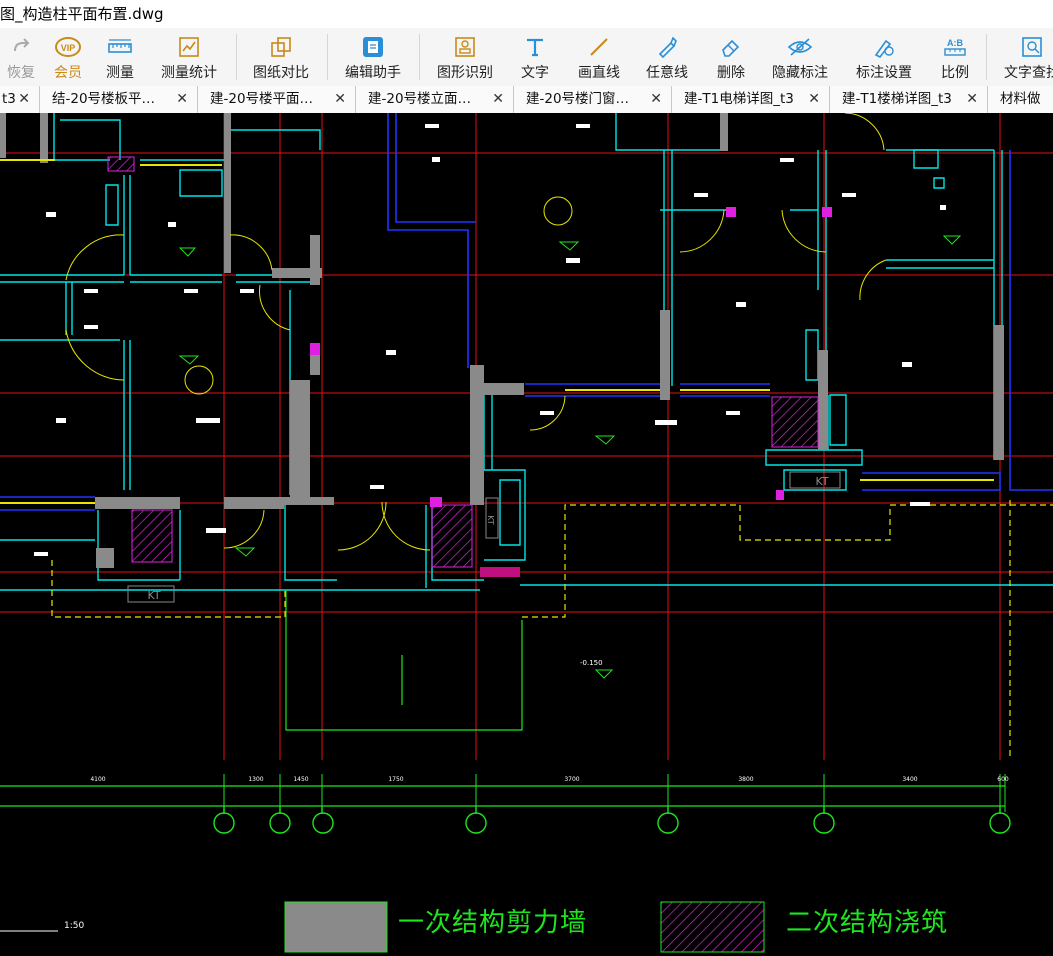 This screenshot has width=1053, height=956. Describe the element at coordinates (395, 779) in the screenshot. I see `svg-text: 1750` at that location.